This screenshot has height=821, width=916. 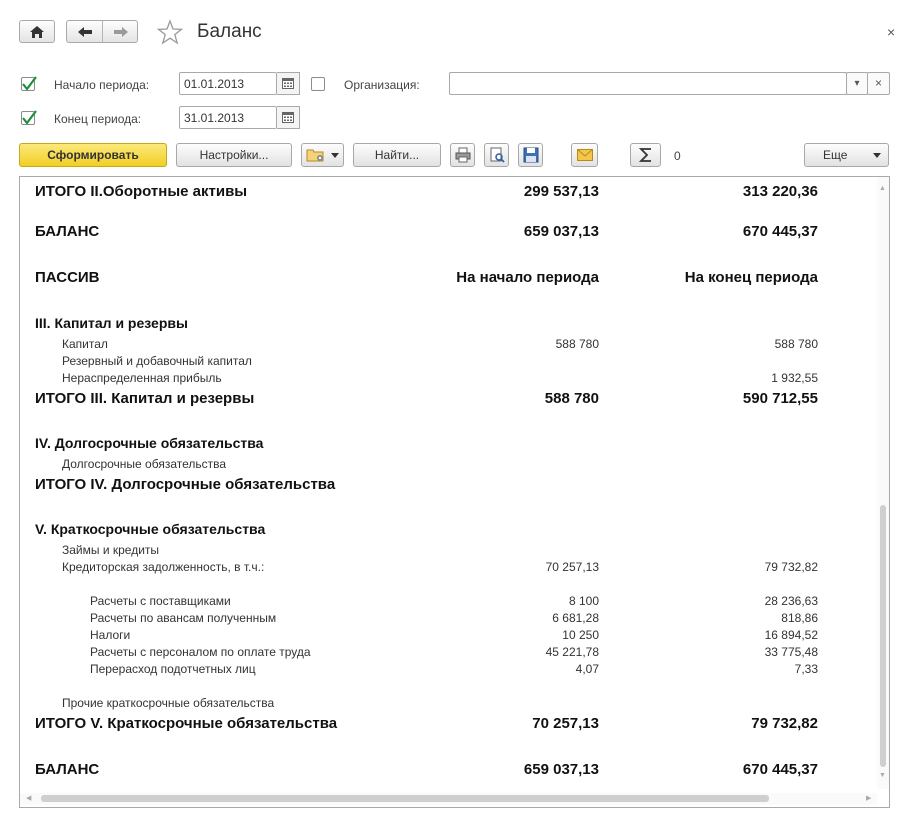 What do you see at coordinates (288, 117) in the screenshot?
I see `end-calendar-button` at bounding box center [288, 117].